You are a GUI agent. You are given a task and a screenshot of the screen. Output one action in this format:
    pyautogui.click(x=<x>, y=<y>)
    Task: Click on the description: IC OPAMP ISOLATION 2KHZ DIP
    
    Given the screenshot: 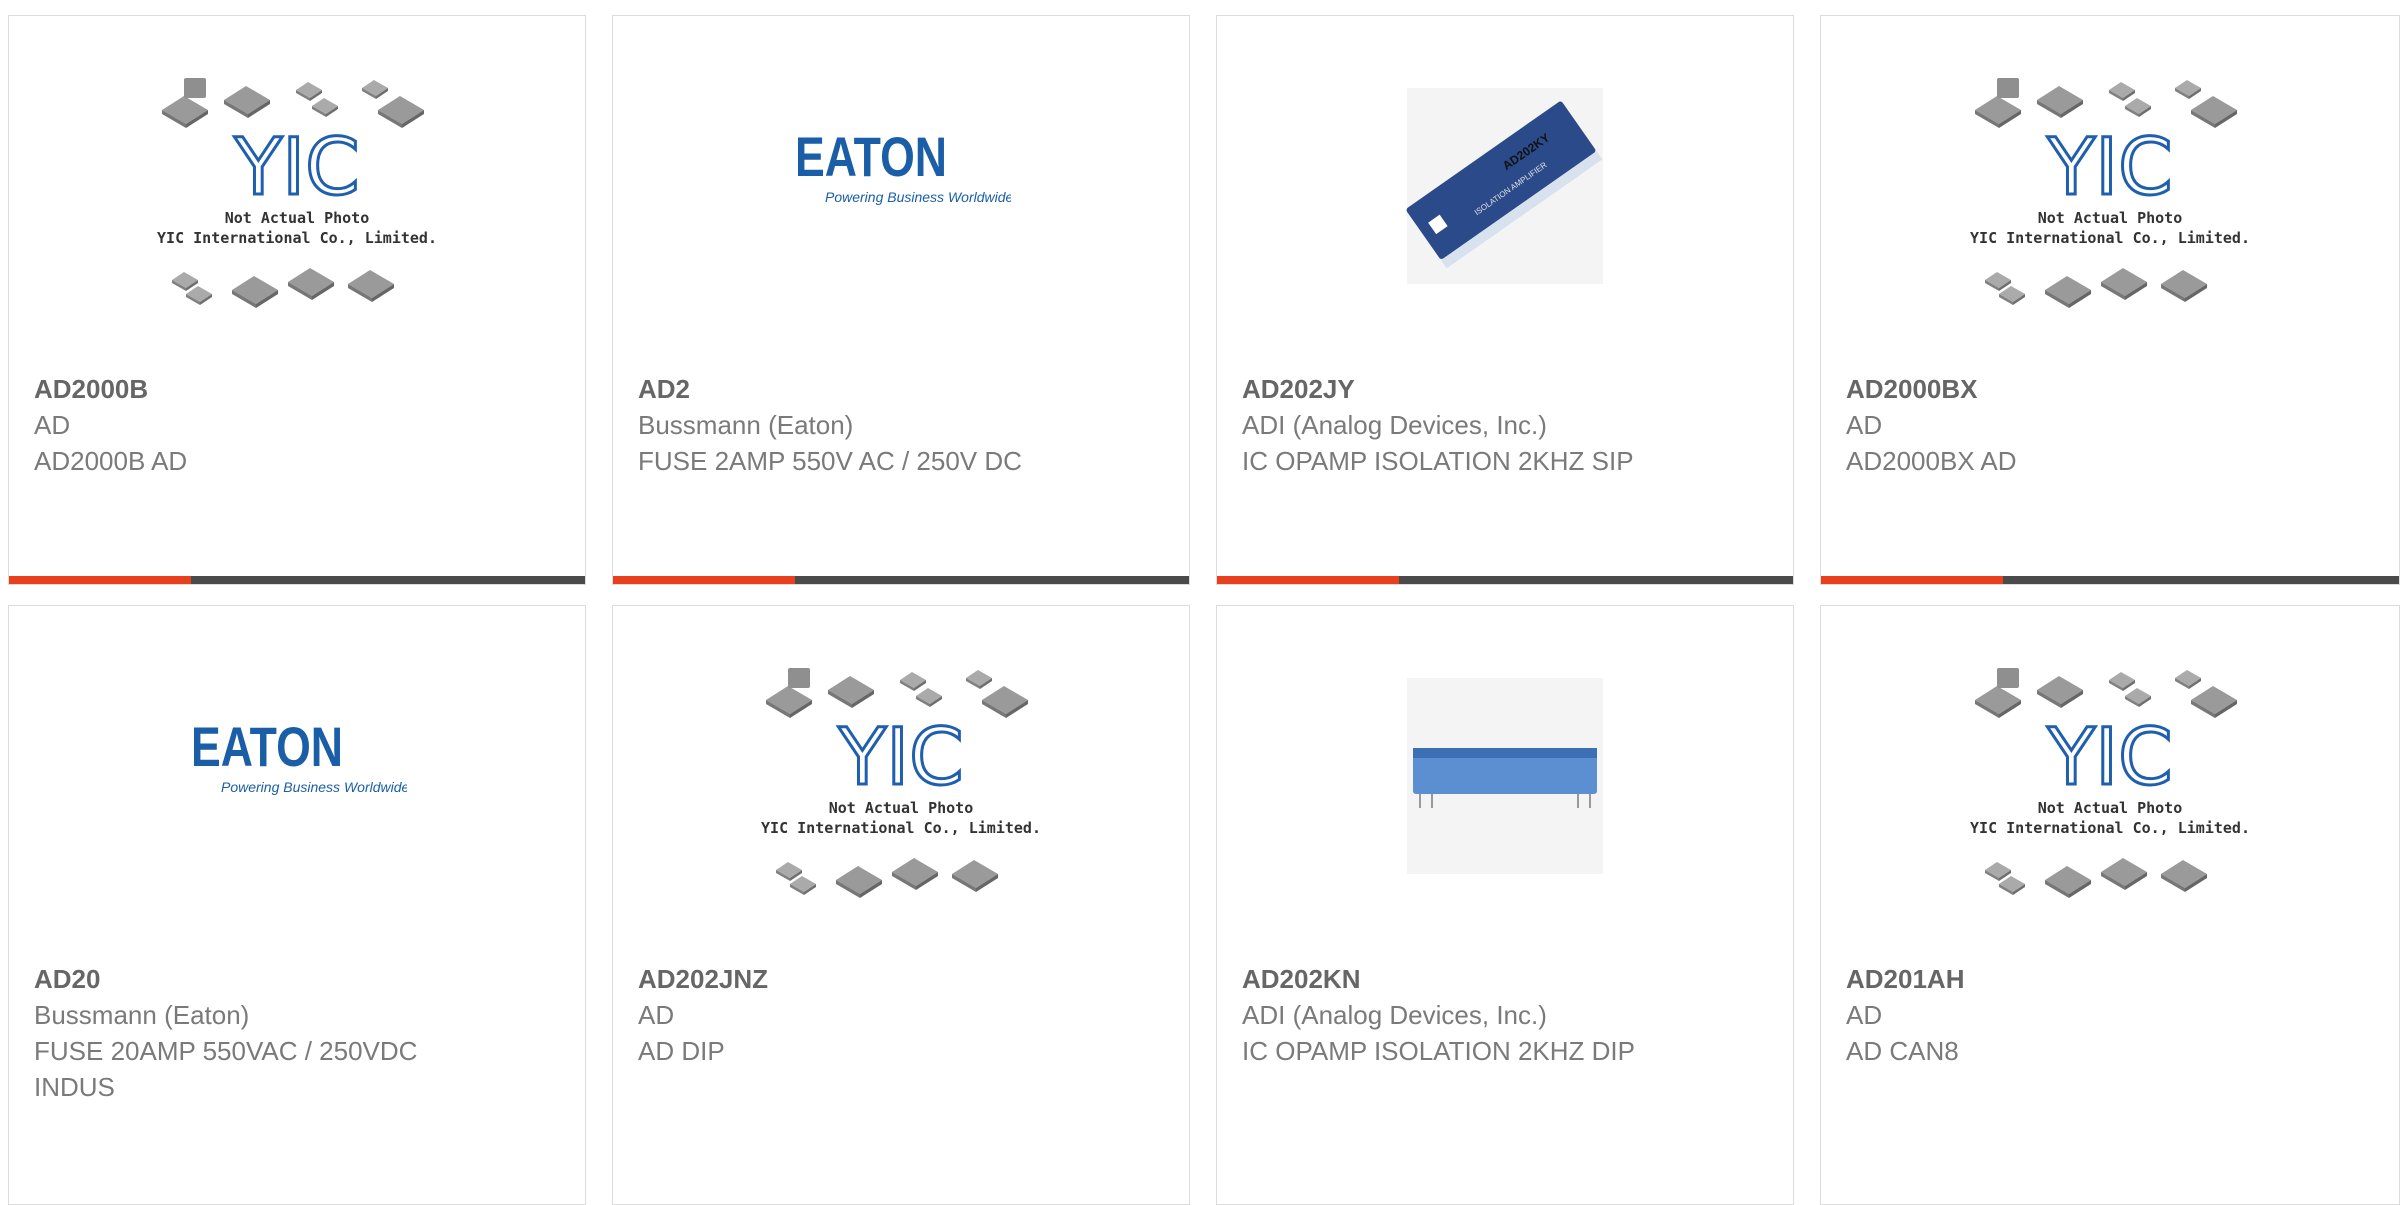 What is the action you would take?
    pyautogui.click(x=1438, y=1051)
    